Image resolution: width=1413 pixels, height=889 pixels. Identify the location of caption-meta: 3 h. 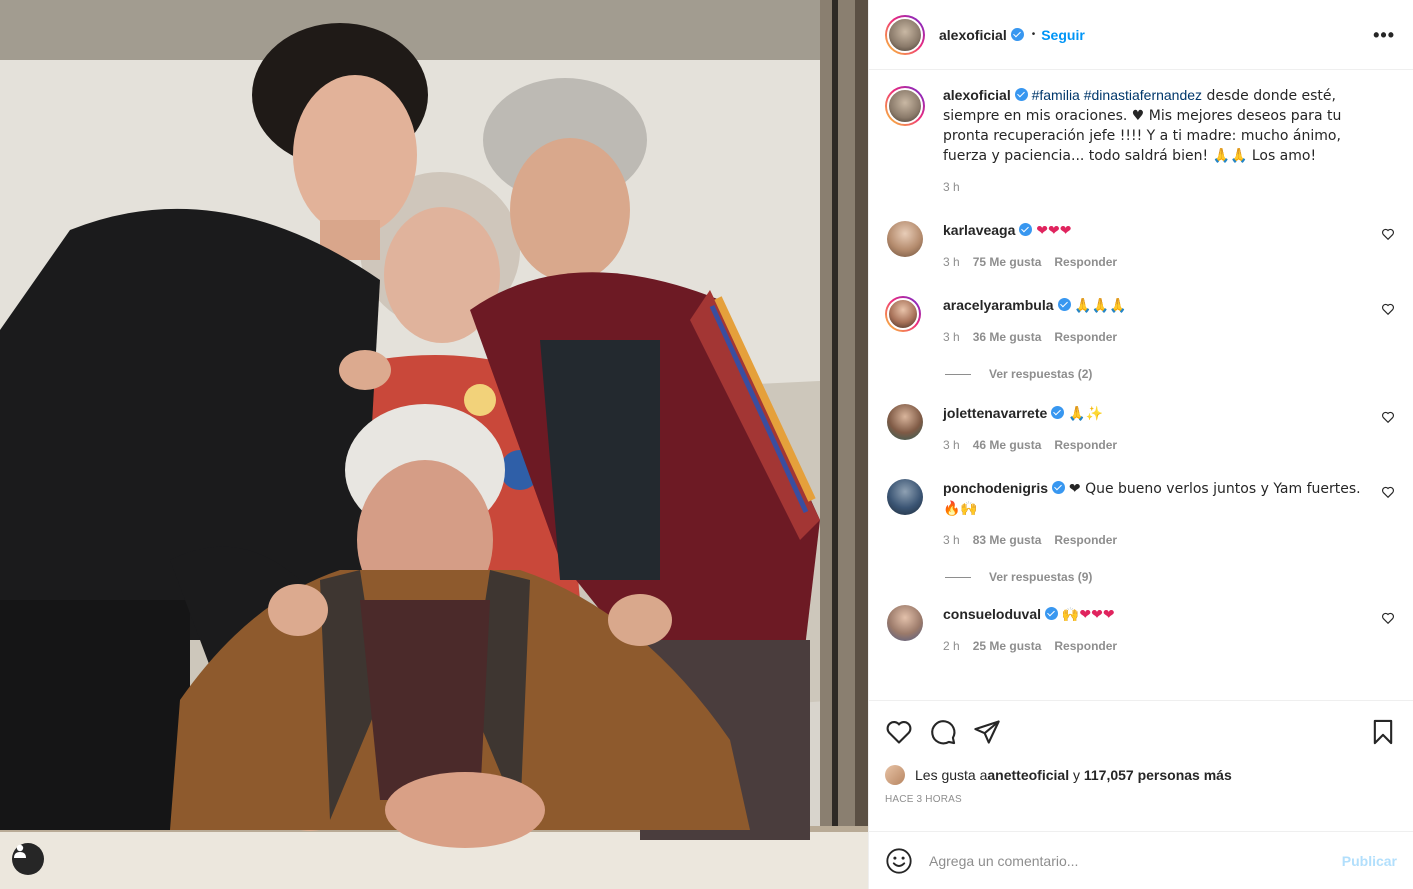
(1163, 187).